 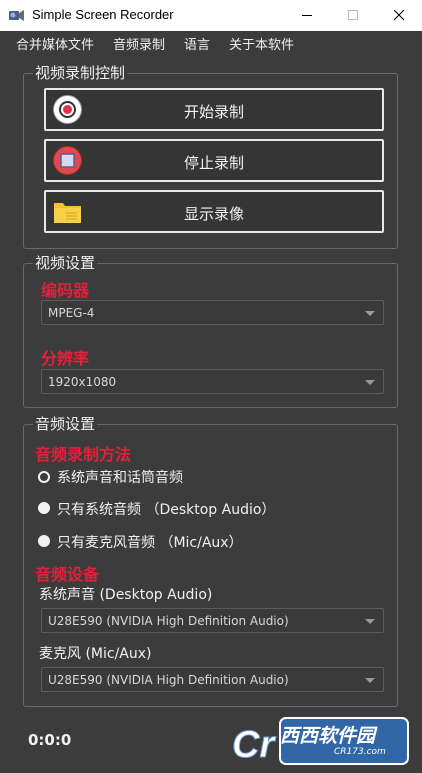 What do you see at coordinates (168, 621) in the screenshot?
I see `system-audio-value: U28E590 (NVIDIA High Definition Audio)` at bounding box center [168, 621].